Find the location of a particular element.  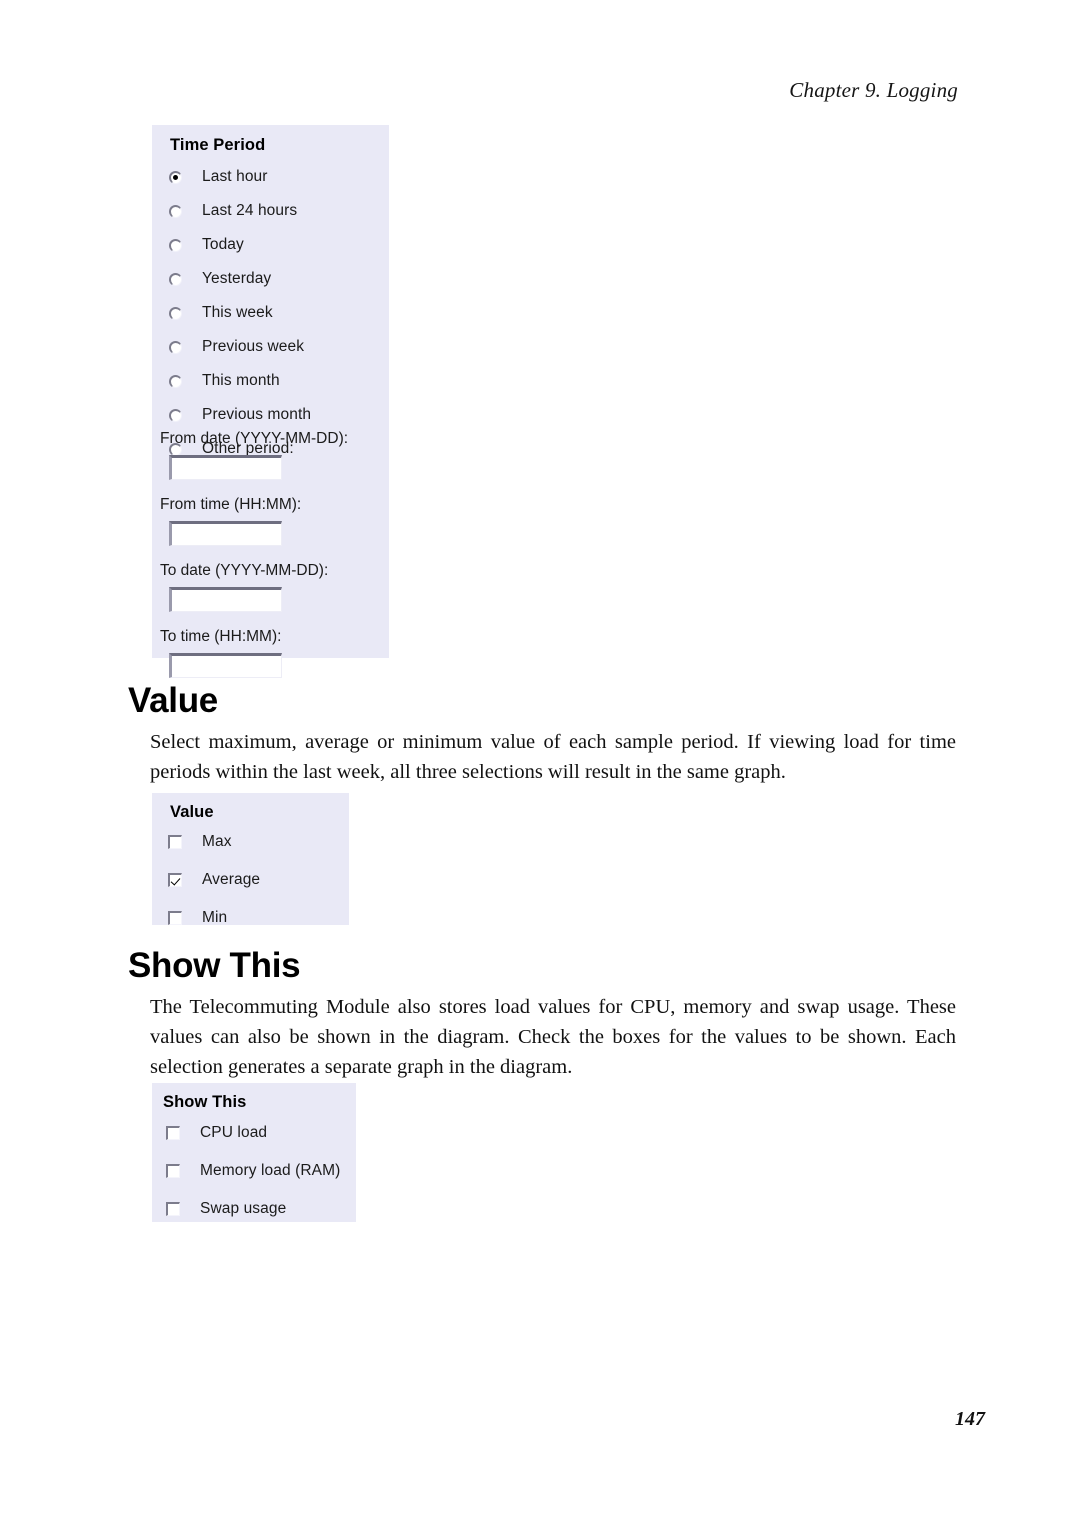

time-period-option-7: Previous month is located at coordinates (240, 415).